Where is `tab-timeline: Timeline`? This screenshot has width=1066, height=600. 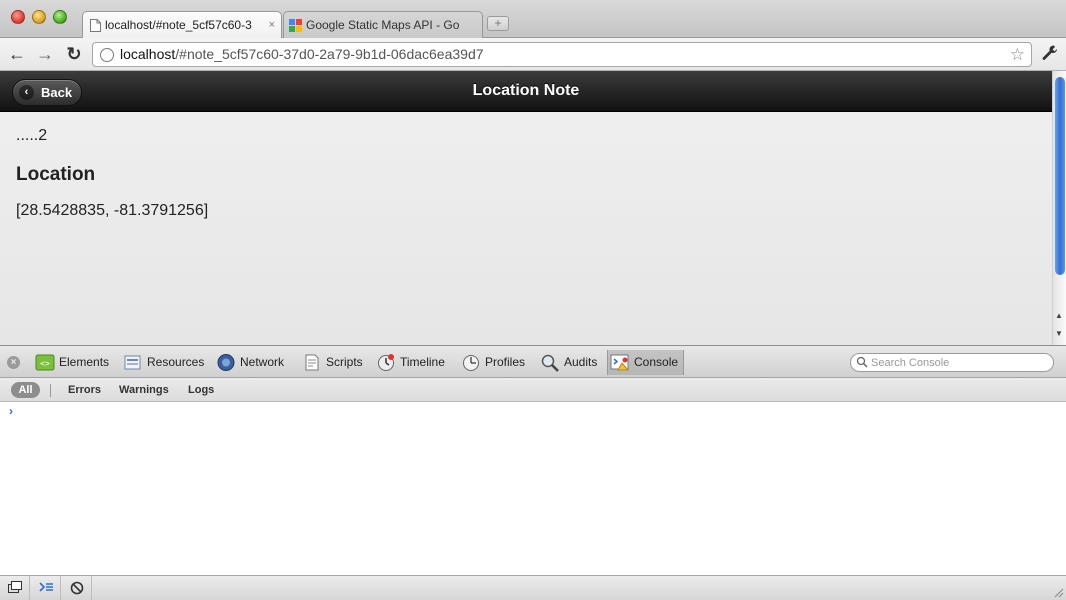 tab-timeline: Timeline is located at coordinates (409, 362).